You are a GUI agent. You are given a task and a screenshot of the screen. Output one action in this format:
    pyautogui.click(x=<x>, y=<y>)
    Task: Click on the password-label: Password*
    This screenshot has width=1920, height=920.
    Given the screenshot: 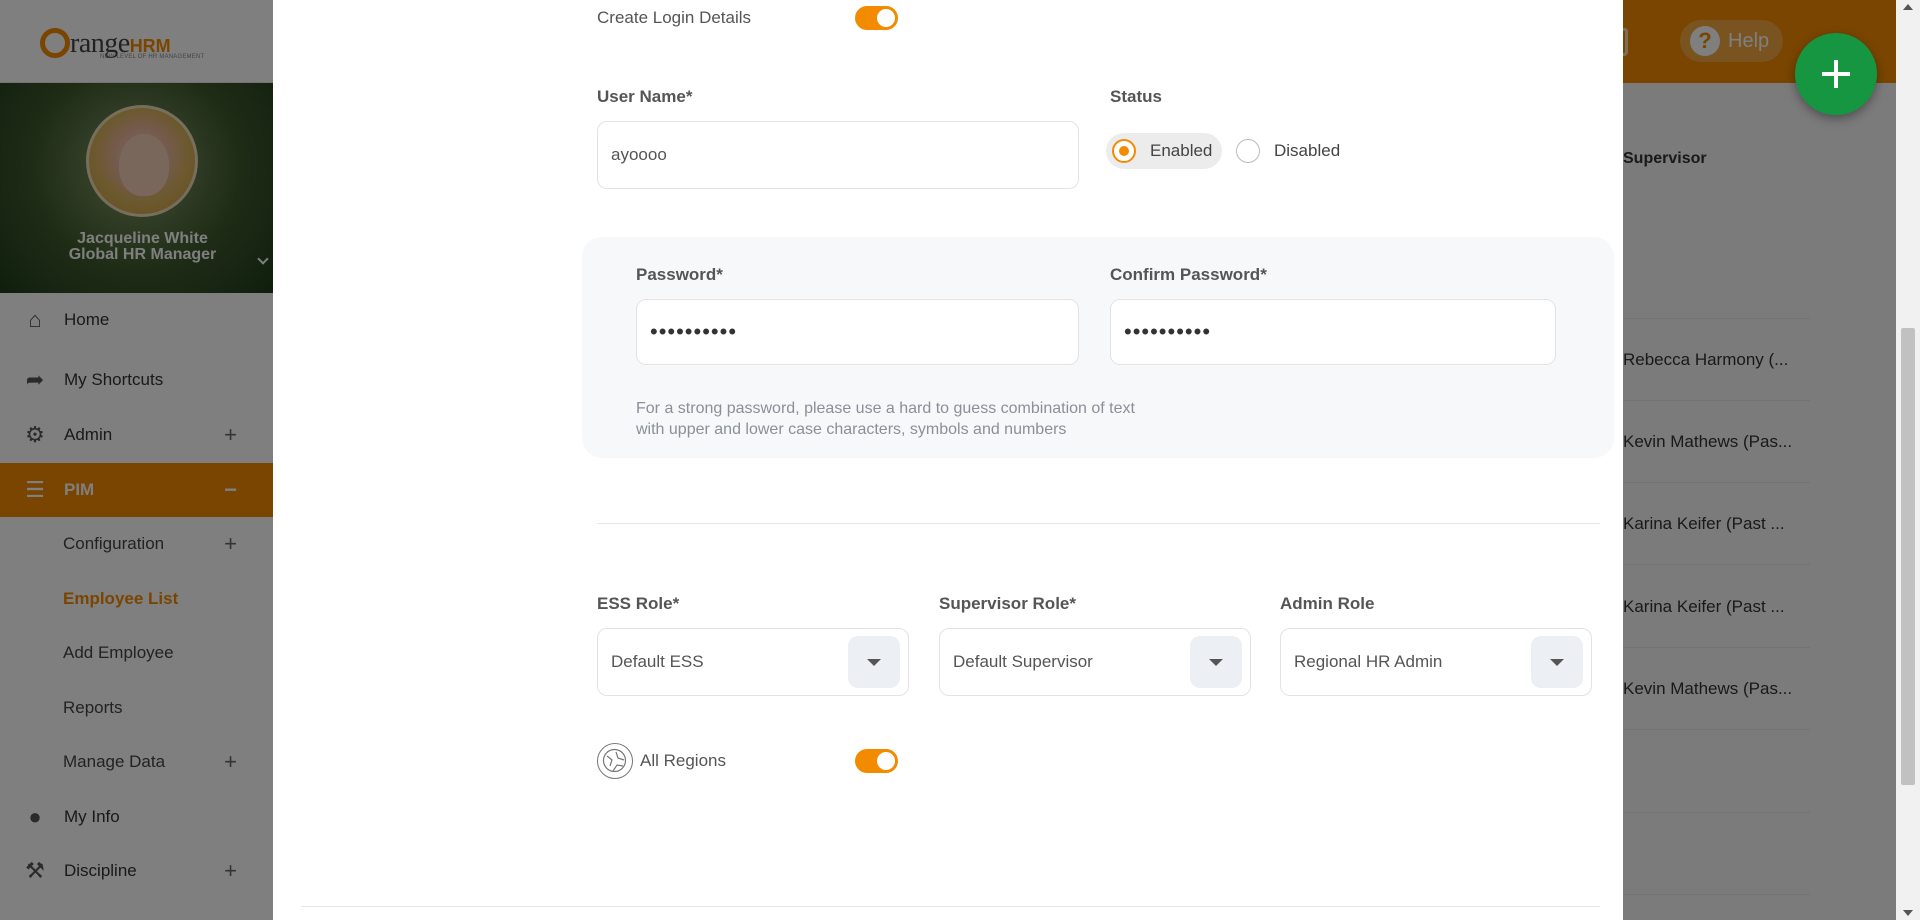 What is the action you would take?
    pyautogui.click(x=679, y=274)
    